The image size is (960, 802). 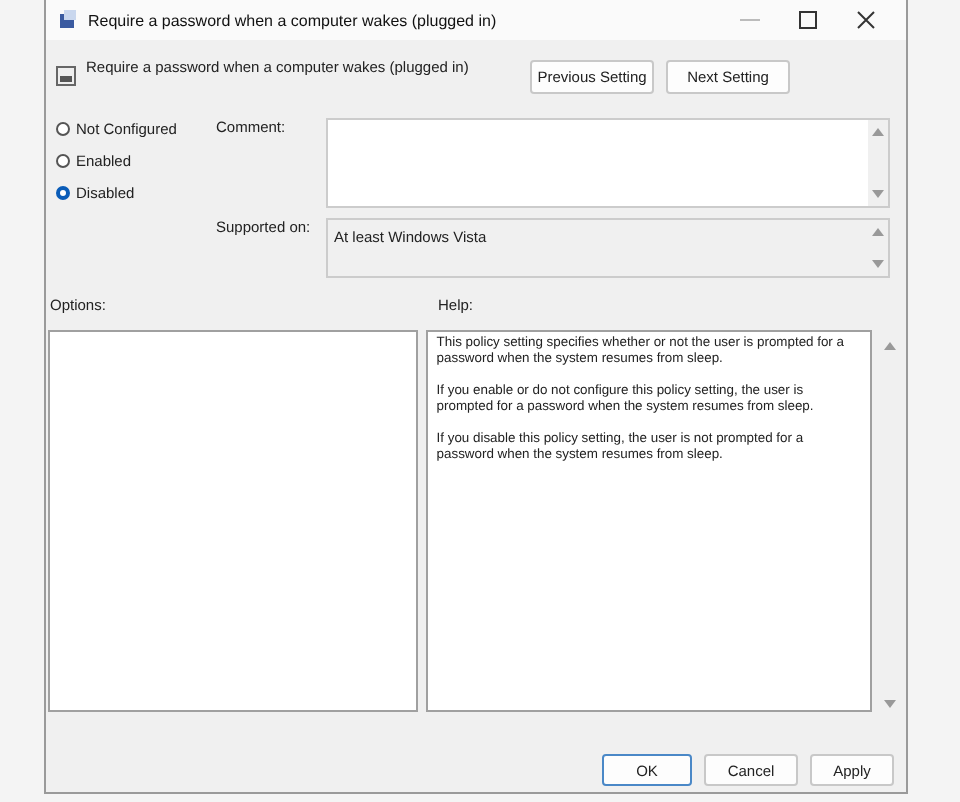 I want to click on comment-field, so click(x=608, y=163).